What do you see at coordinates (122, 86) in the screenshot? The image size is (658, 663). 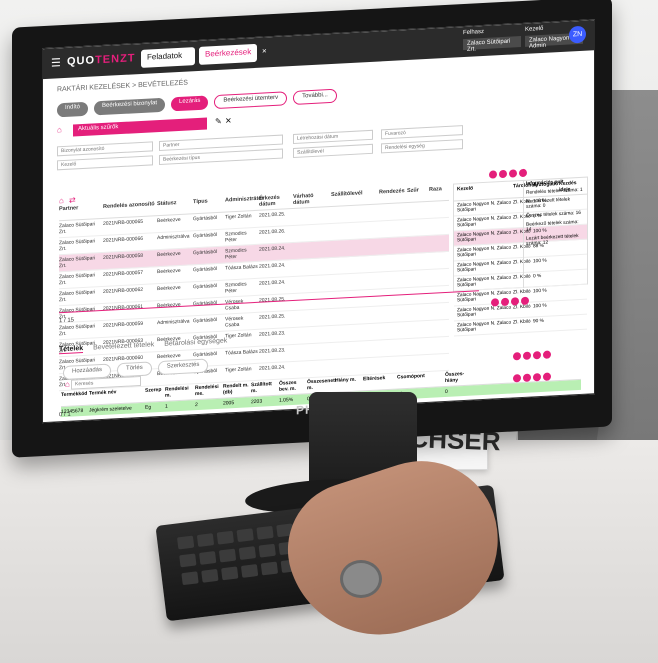 I see `breadcrumb: RAKTÁRI KEZELÉSEK > BEVÉTELEZÉS` at bounding box center [122, 86].